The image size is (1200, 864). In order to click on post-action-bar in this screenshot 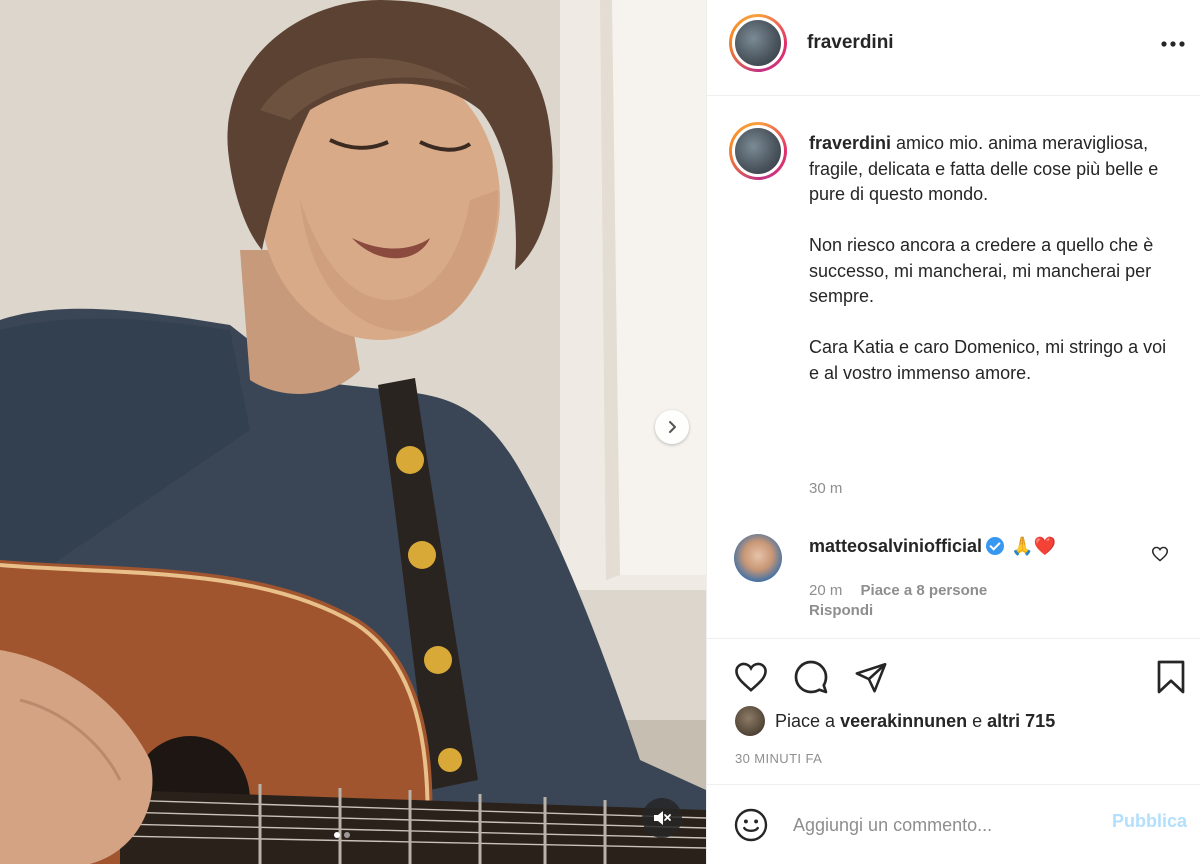, I will do `click(953, 676)`.